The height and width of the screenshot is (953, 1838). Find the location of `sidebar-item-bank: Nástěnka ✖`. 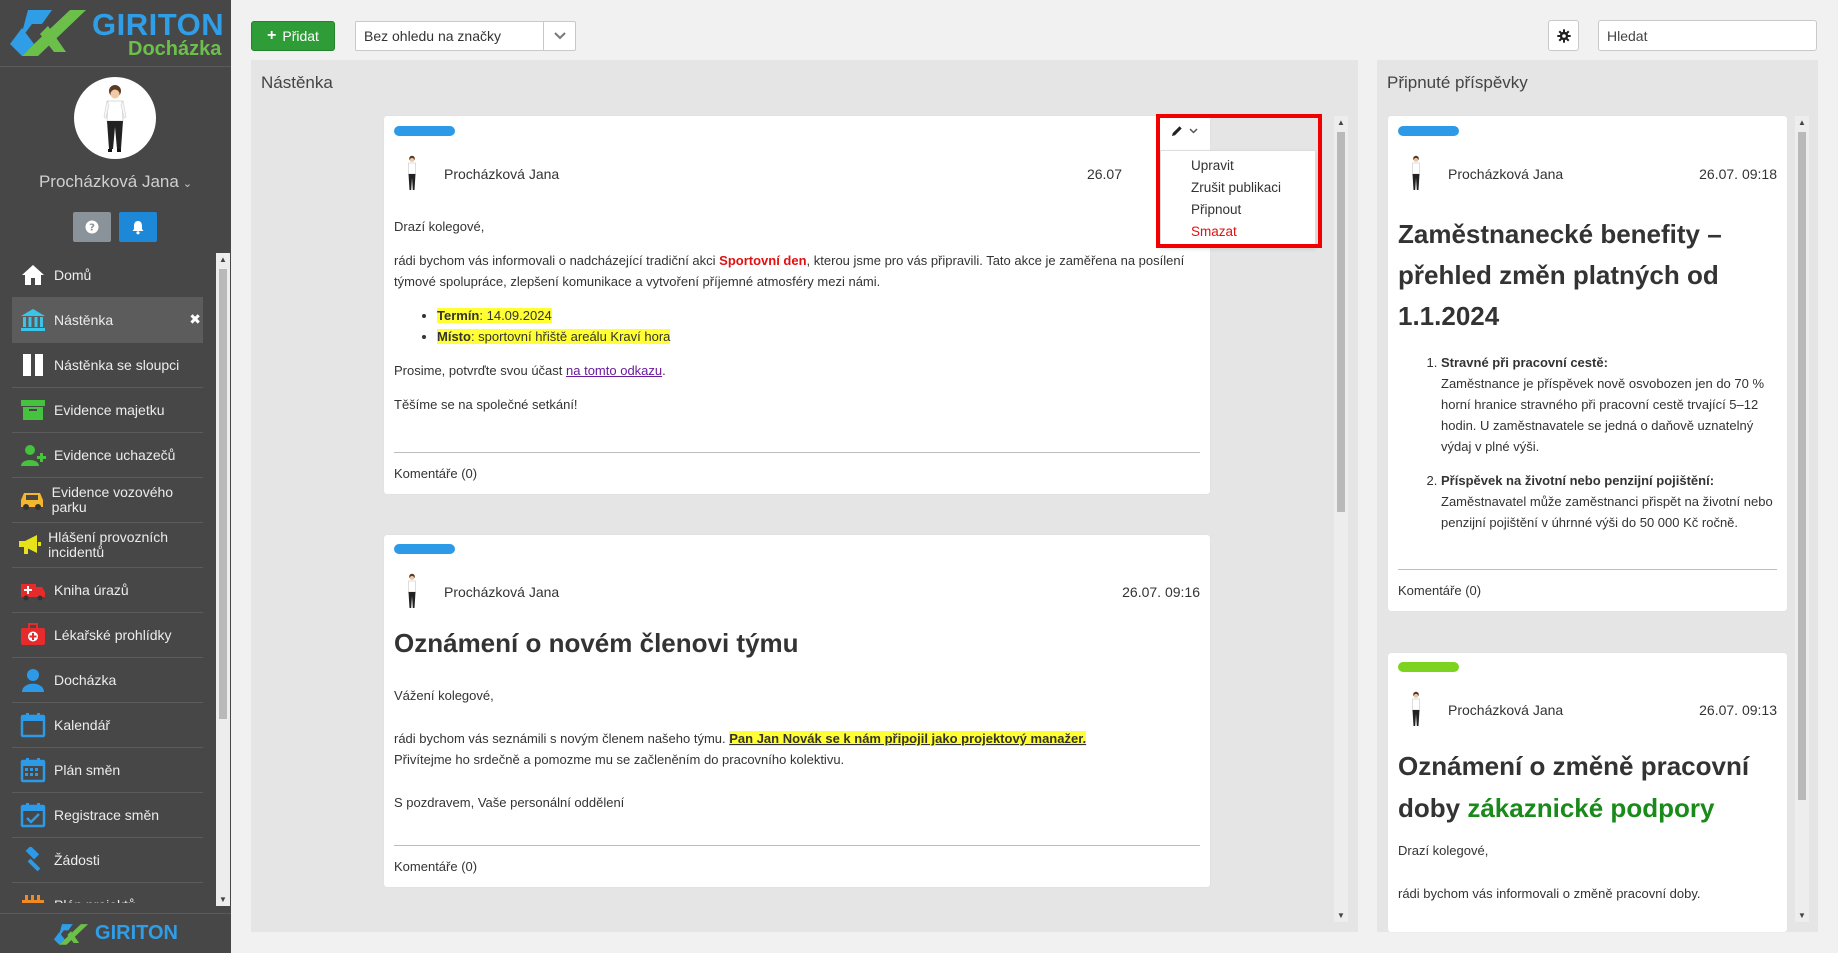

sidebar-item-bank: Nástěnka ✖ is located at coordinates (107, 320).